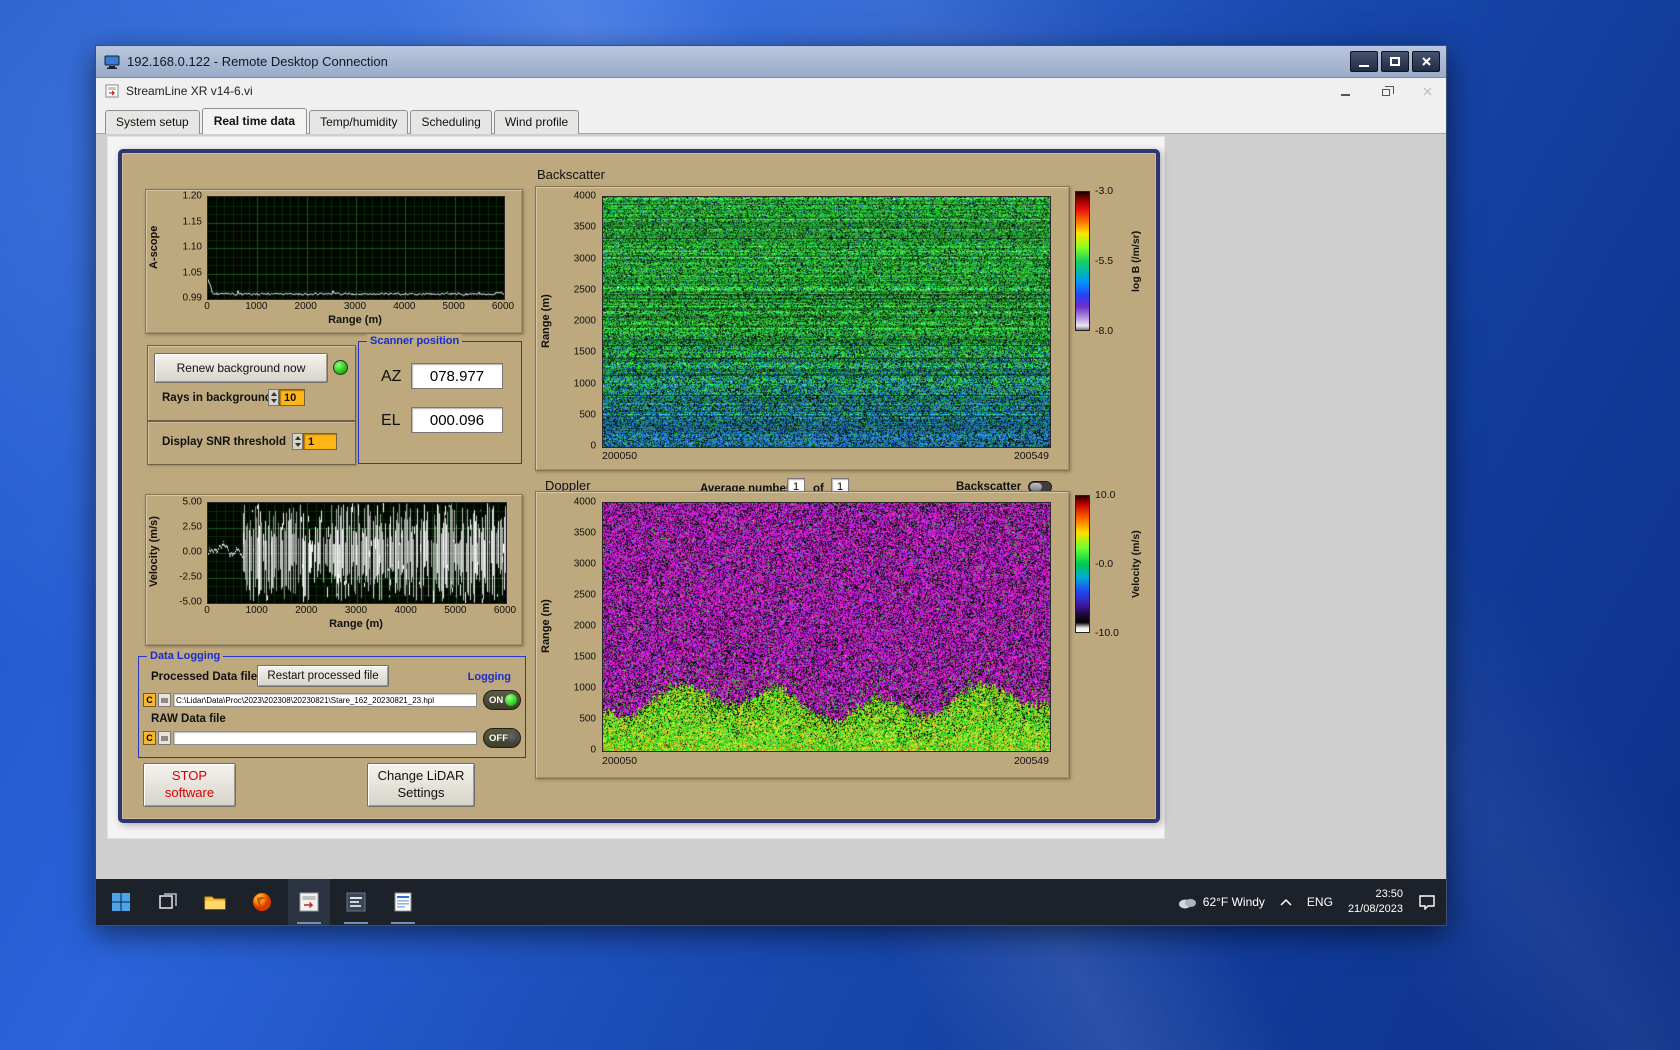 Image resolution: width=1680 pixels, height=1050 pixels. I want to click on task-view-button, so click(168, 902).